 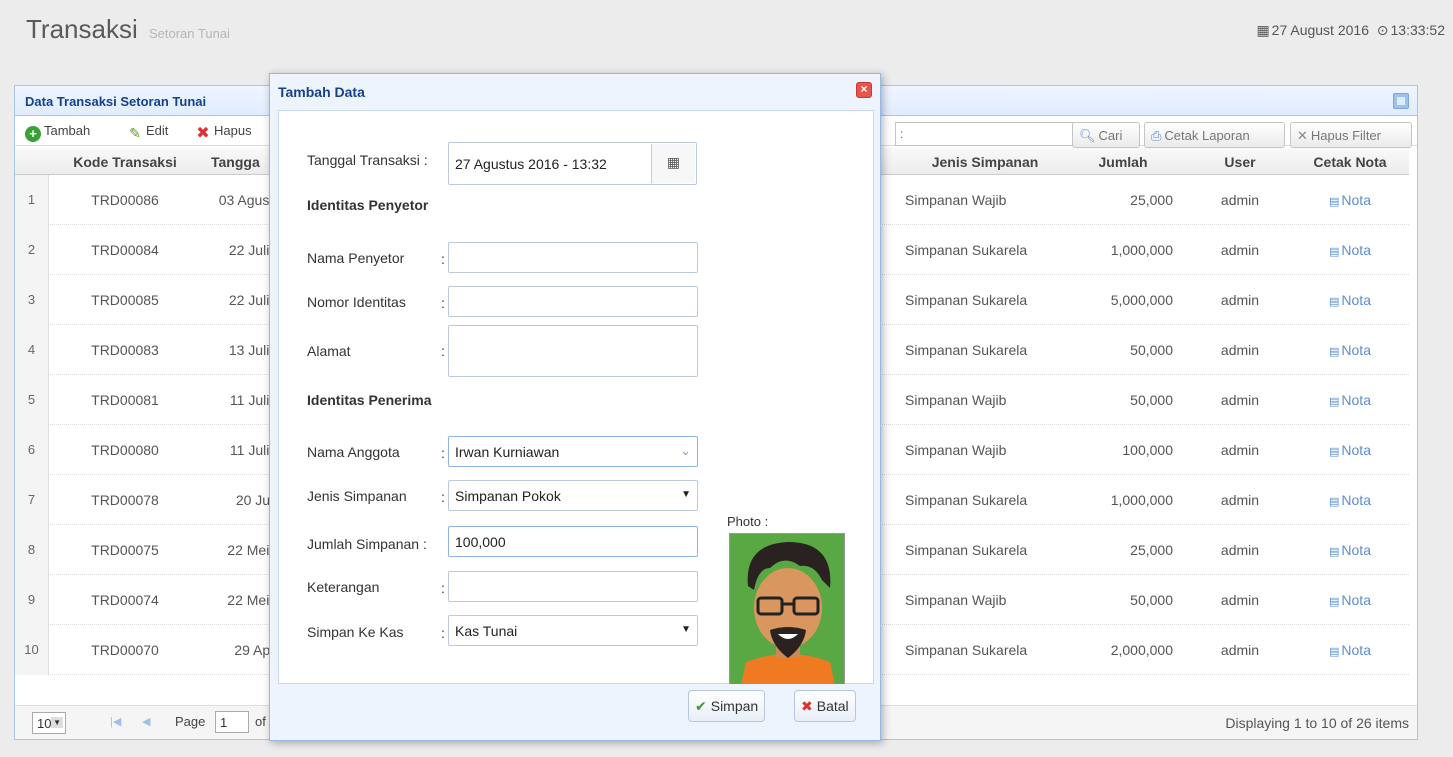 What do you see at coordinates (443, 351) in the screenshot?
I see `alamat-colon: :` at bounding box center [443, 351].